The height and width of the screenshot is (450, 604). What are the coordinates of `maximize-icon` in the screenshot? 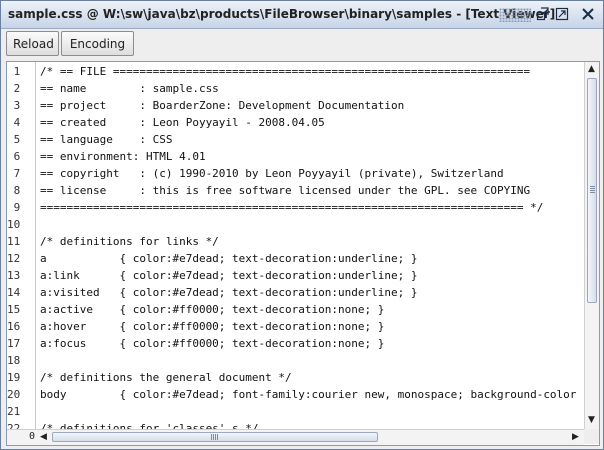 It's located at (562, 14).